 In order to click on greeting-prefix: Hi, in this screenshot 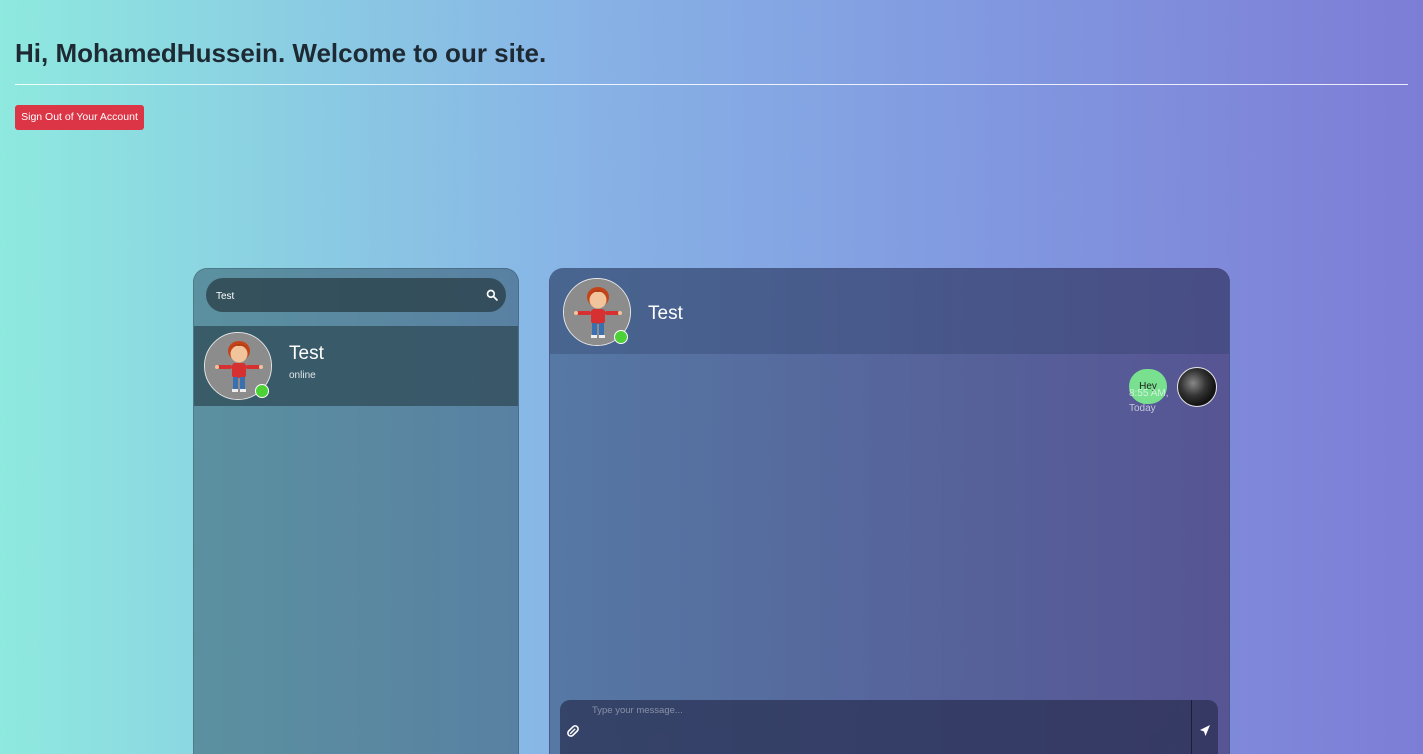, I will do `click(35, 53)`.